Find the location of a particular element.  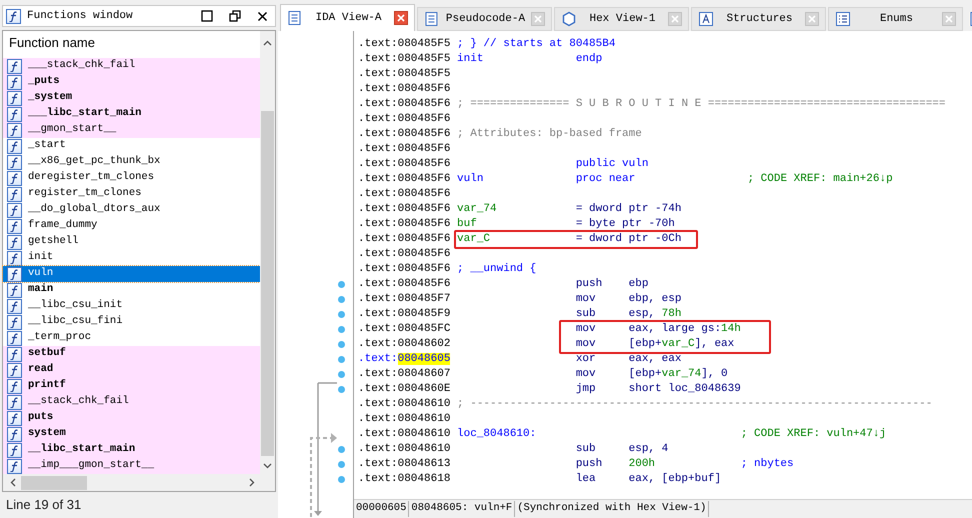

function-row: __gmon_start__ is located at coordinates (131, 130).